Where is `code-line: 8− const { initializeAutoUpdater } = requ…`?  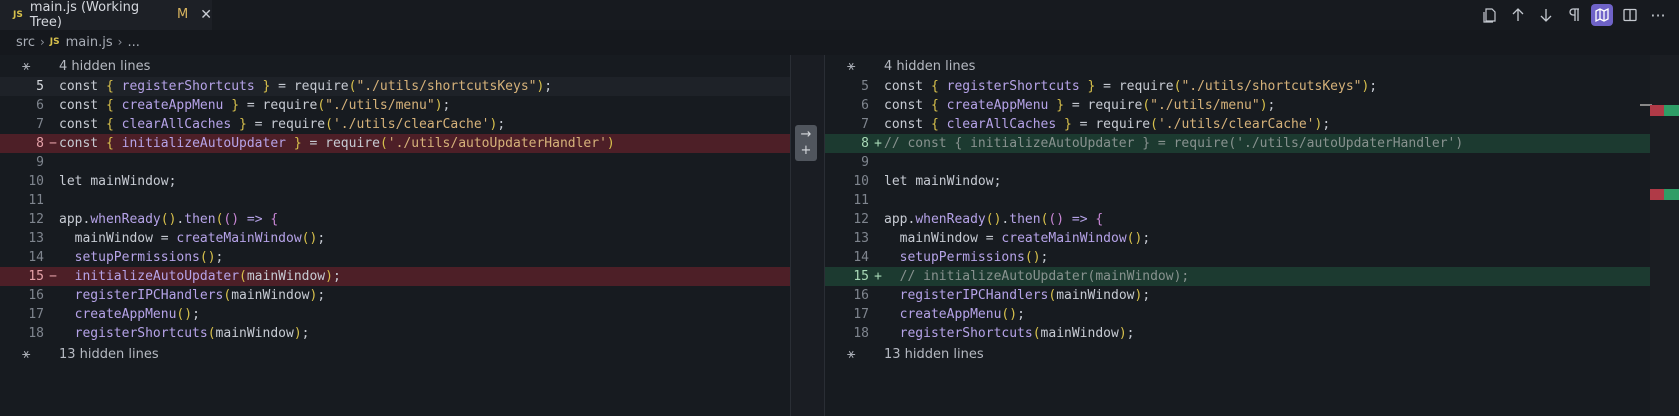
code-line: 8− const { initializeAutoUpdater } = requ… is located at coordinates (395, 143).